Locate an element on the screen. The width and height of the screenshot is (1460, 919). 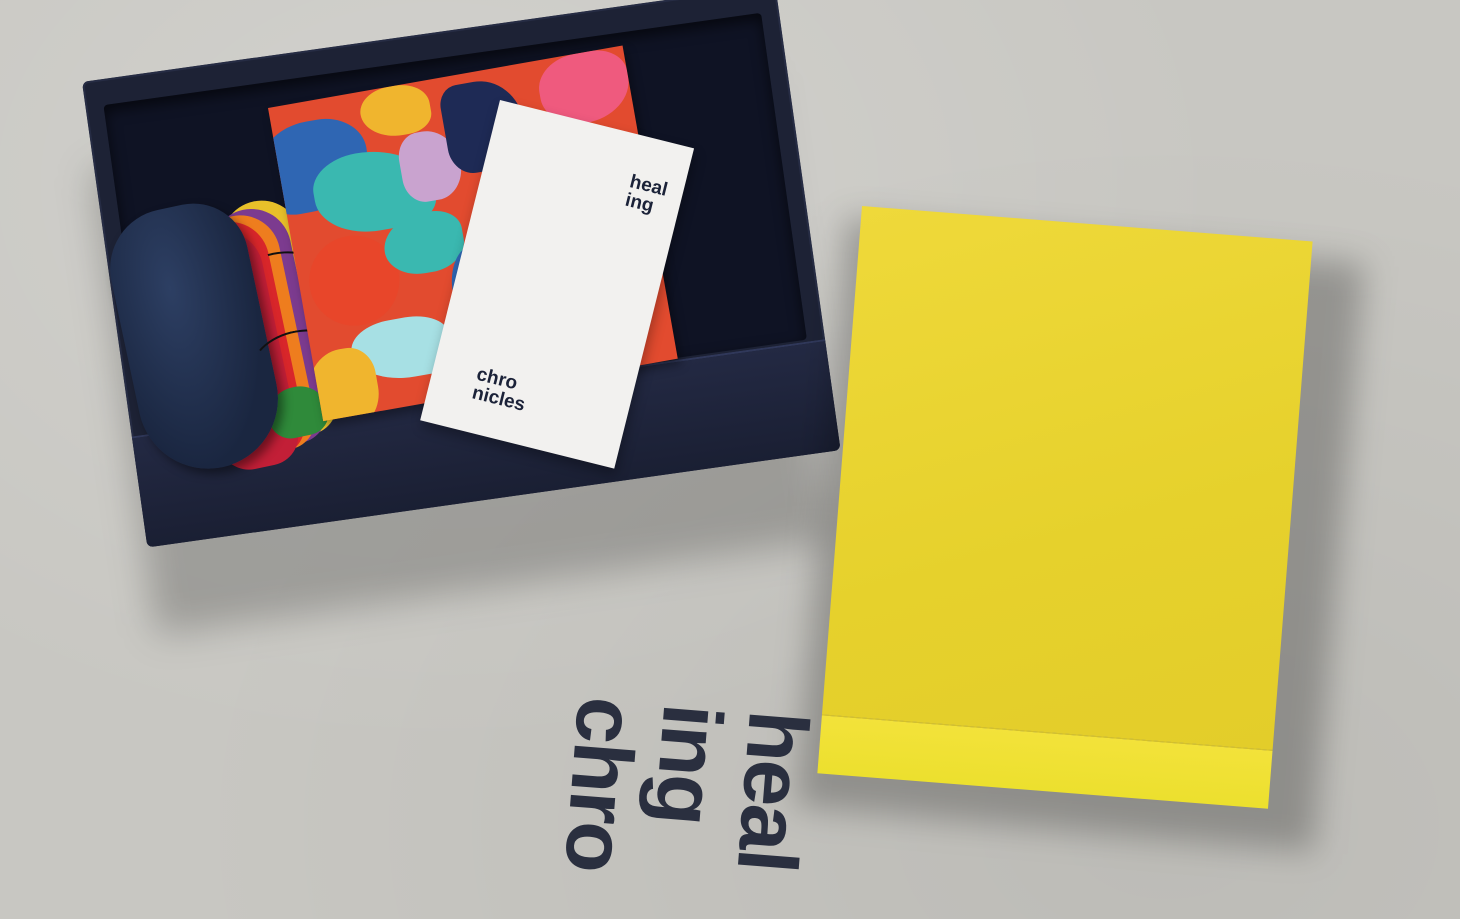
leaflet-bottom-text: chro nicles is located at coordinates (498, 389).